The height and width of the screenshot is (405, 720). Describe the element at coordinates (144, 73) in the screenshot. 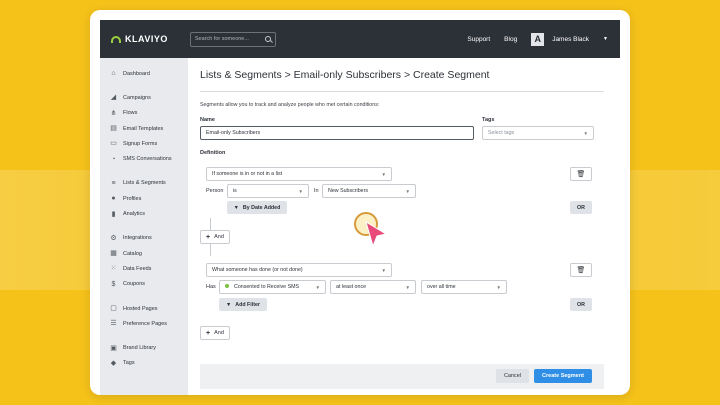

I see `sidebar-item-dashboard: ⌂ Dashboard` at that location.